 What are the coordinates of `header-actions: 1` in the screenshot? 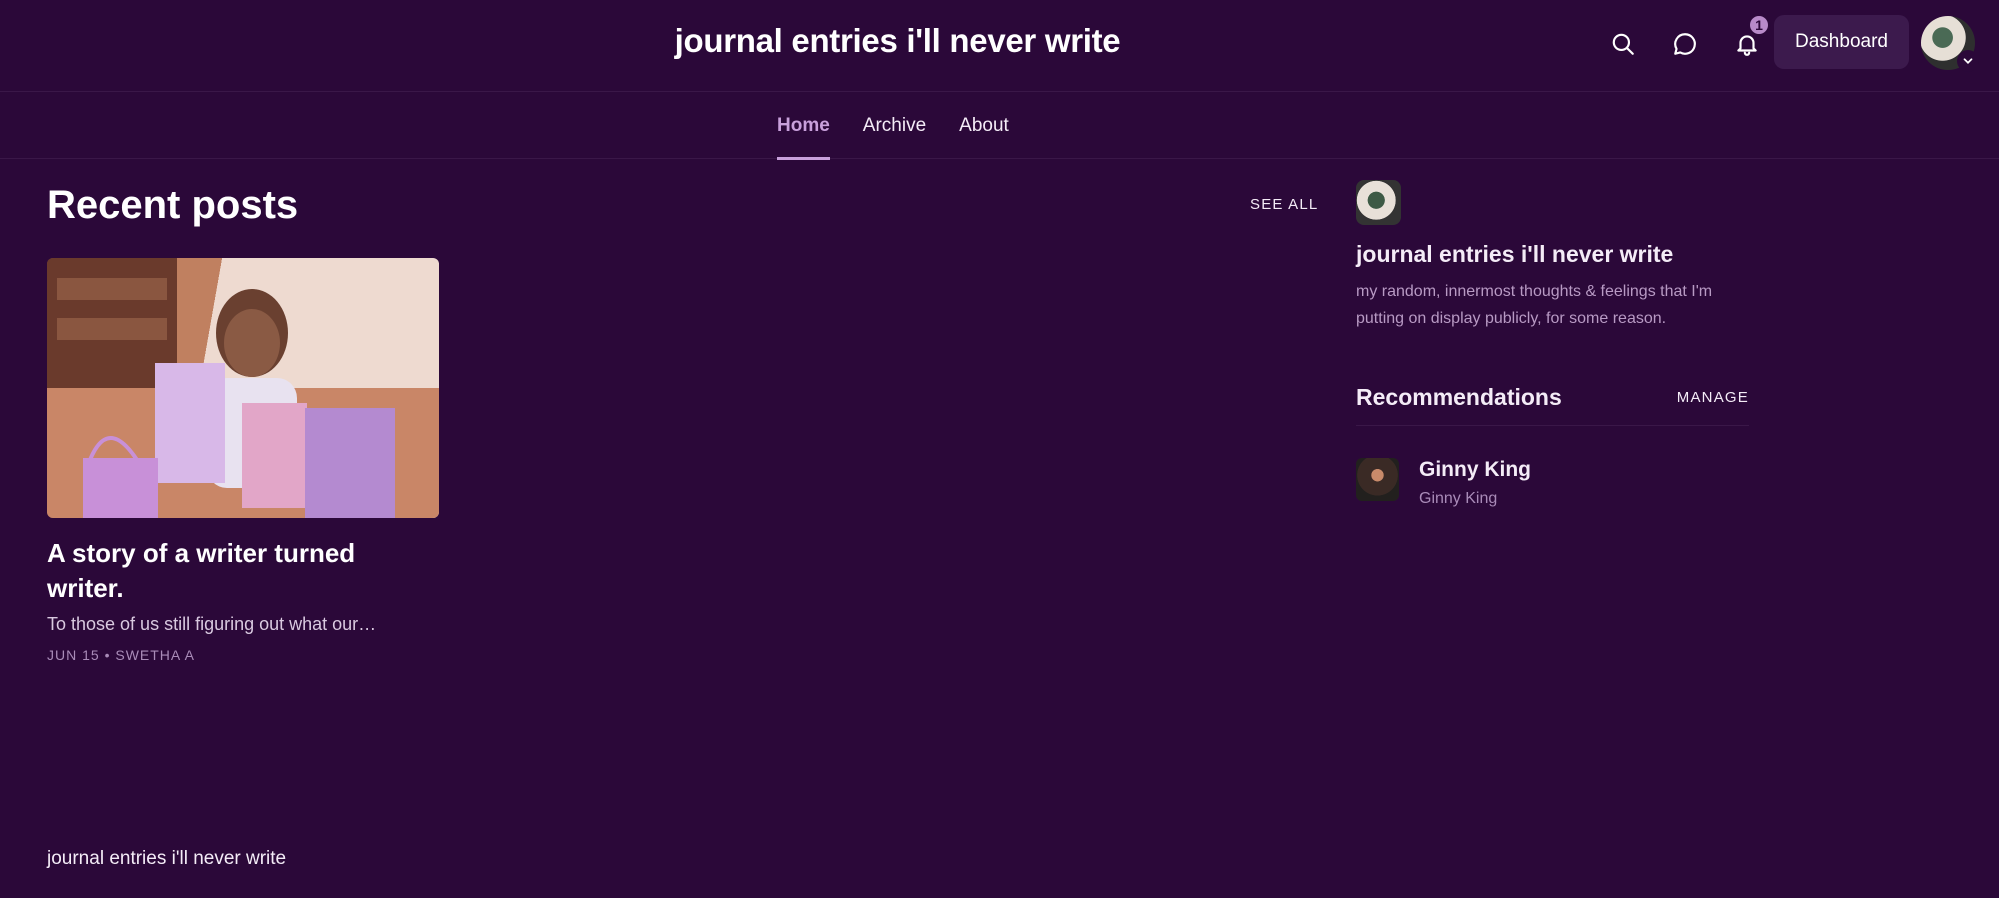 It's located at (1687, 38).